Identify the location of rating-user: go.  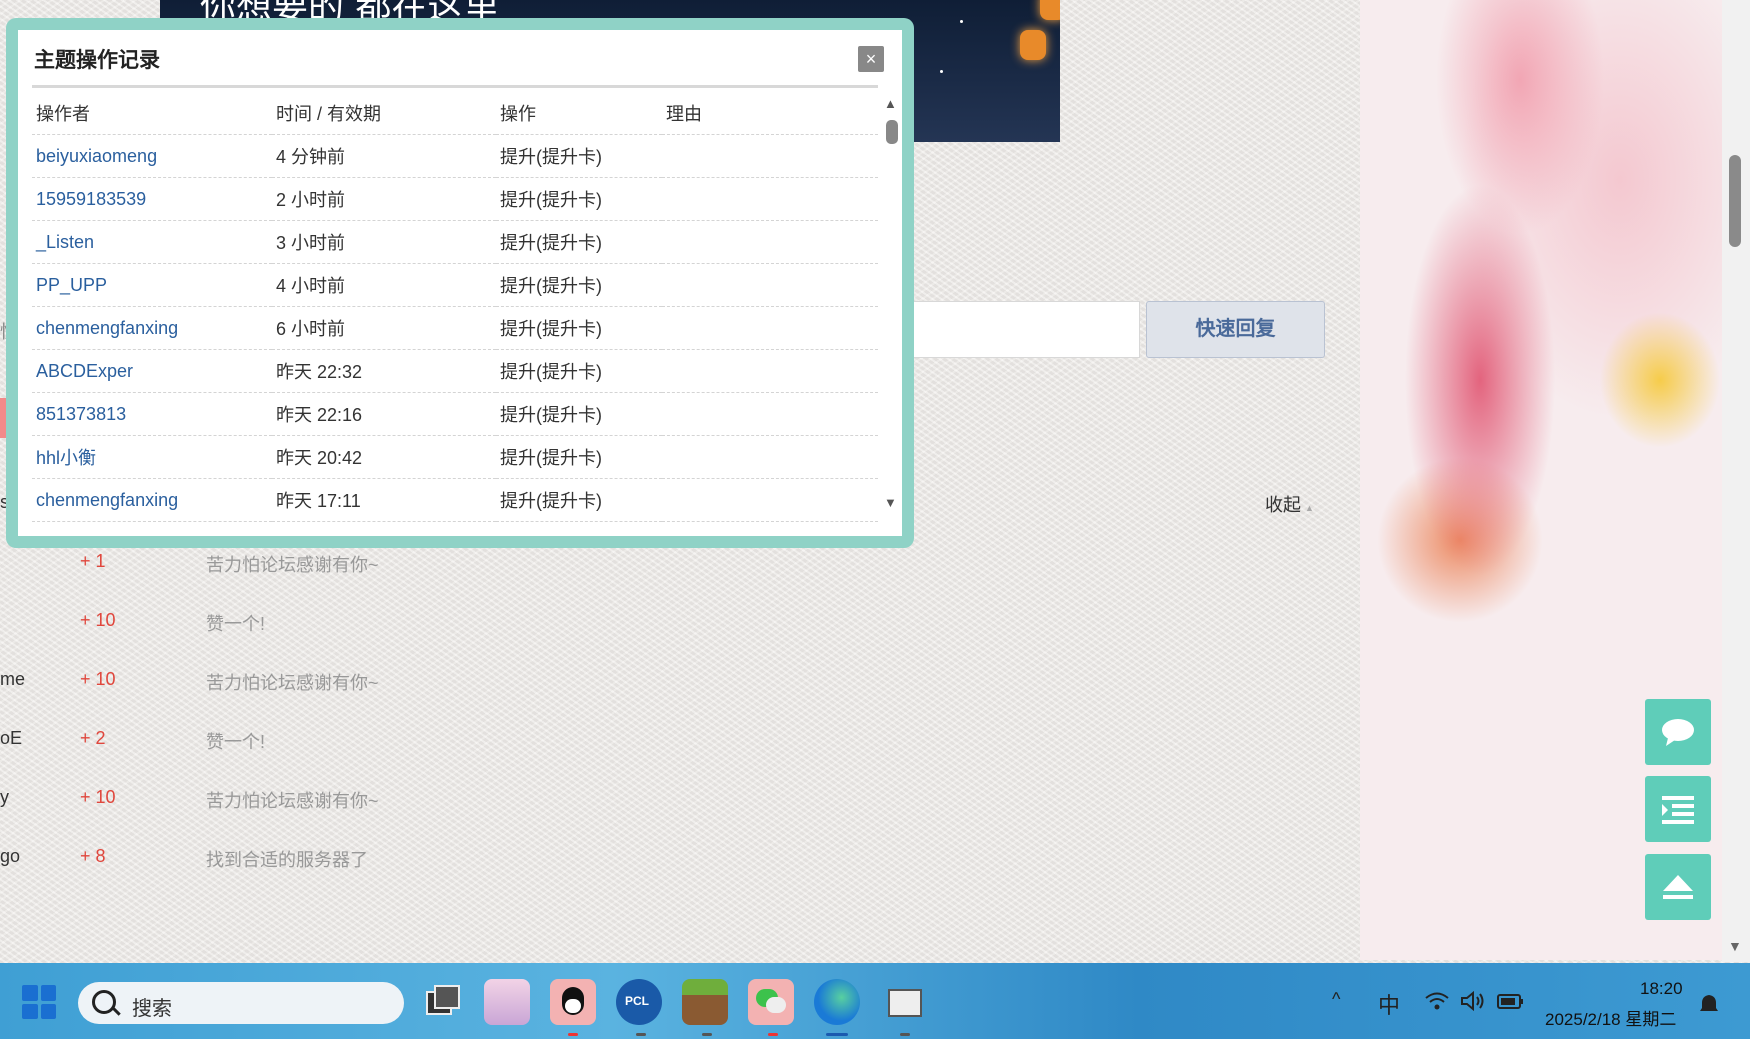
(10, 856).